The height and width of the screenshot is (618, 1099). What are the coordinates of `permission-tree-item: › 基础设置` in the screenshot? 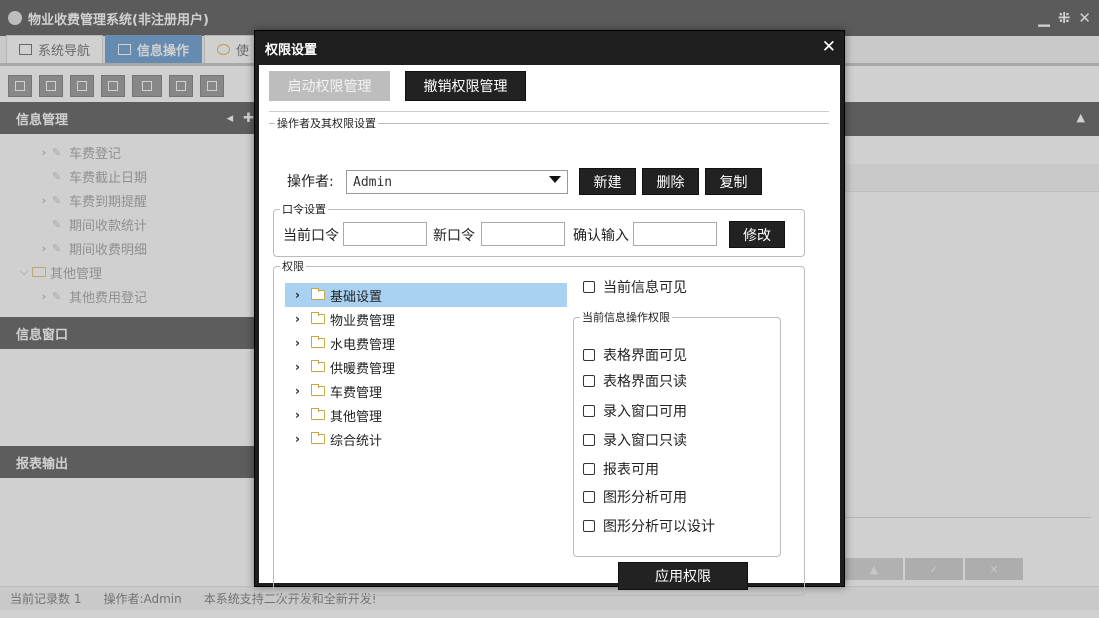 It's located at (426, 295).